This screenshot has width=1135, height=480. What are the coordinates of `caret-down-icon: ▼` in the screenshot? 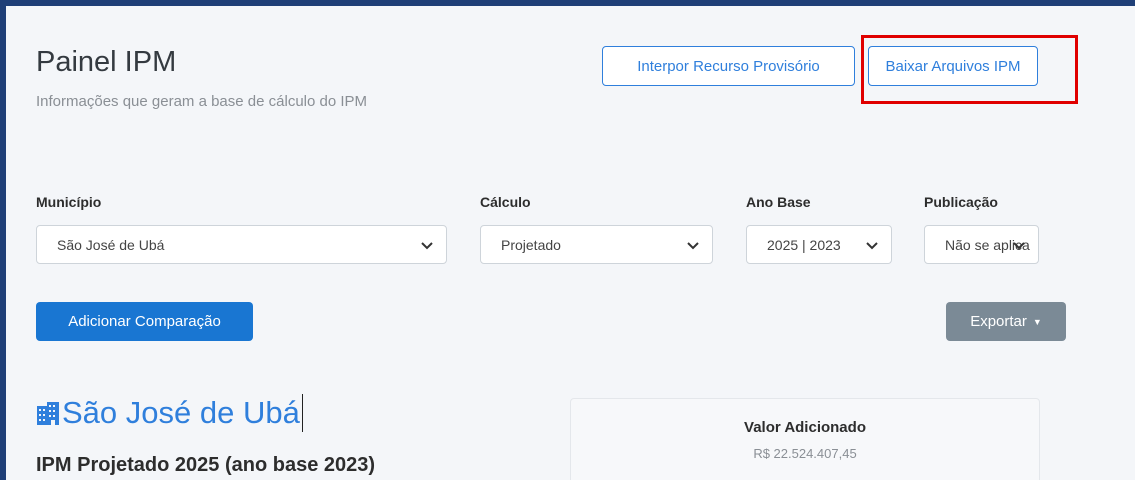 It's located at (1037, 321).